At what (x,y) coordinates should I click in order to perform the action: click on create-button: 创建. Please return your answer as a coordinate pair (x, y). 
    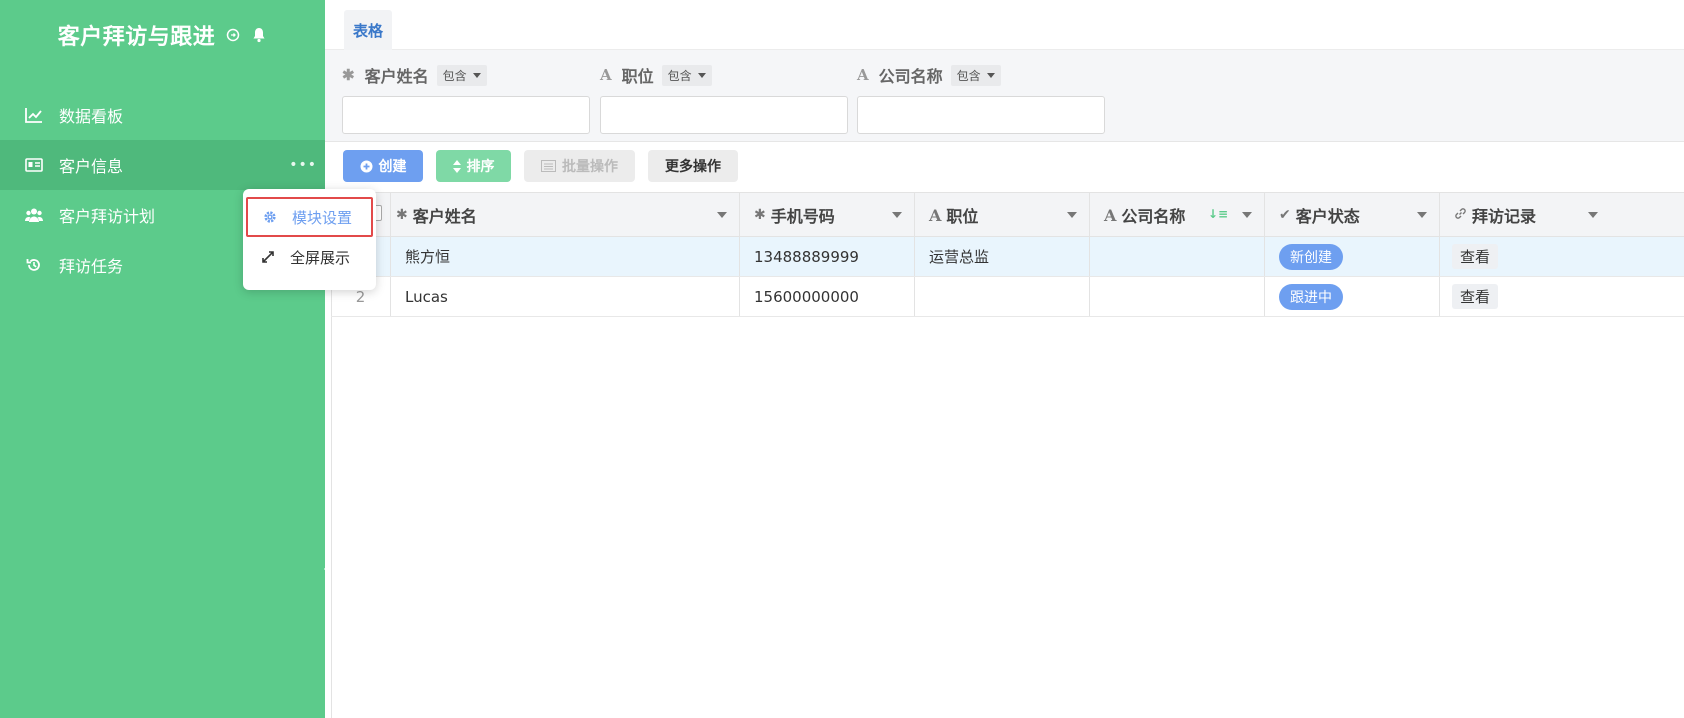
    Looking at the image, I should click on (383, 166).